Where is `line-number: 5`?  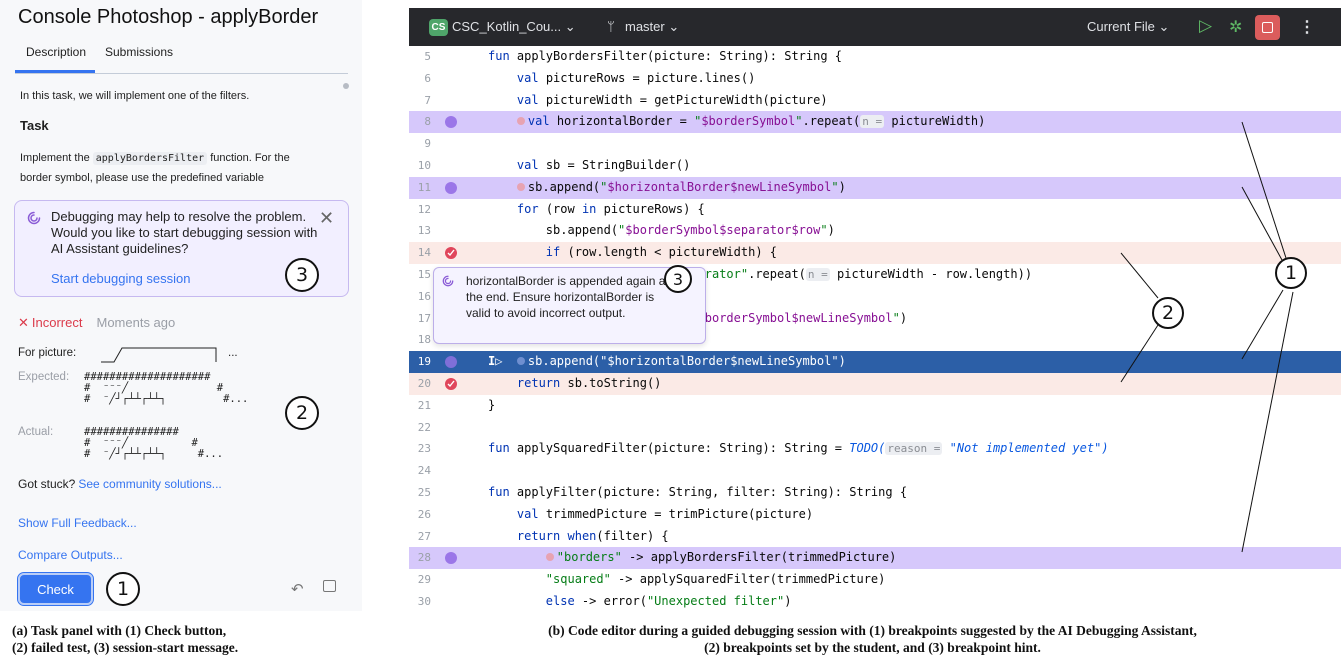
line-number: 5 is located at coordinates (427, 56).